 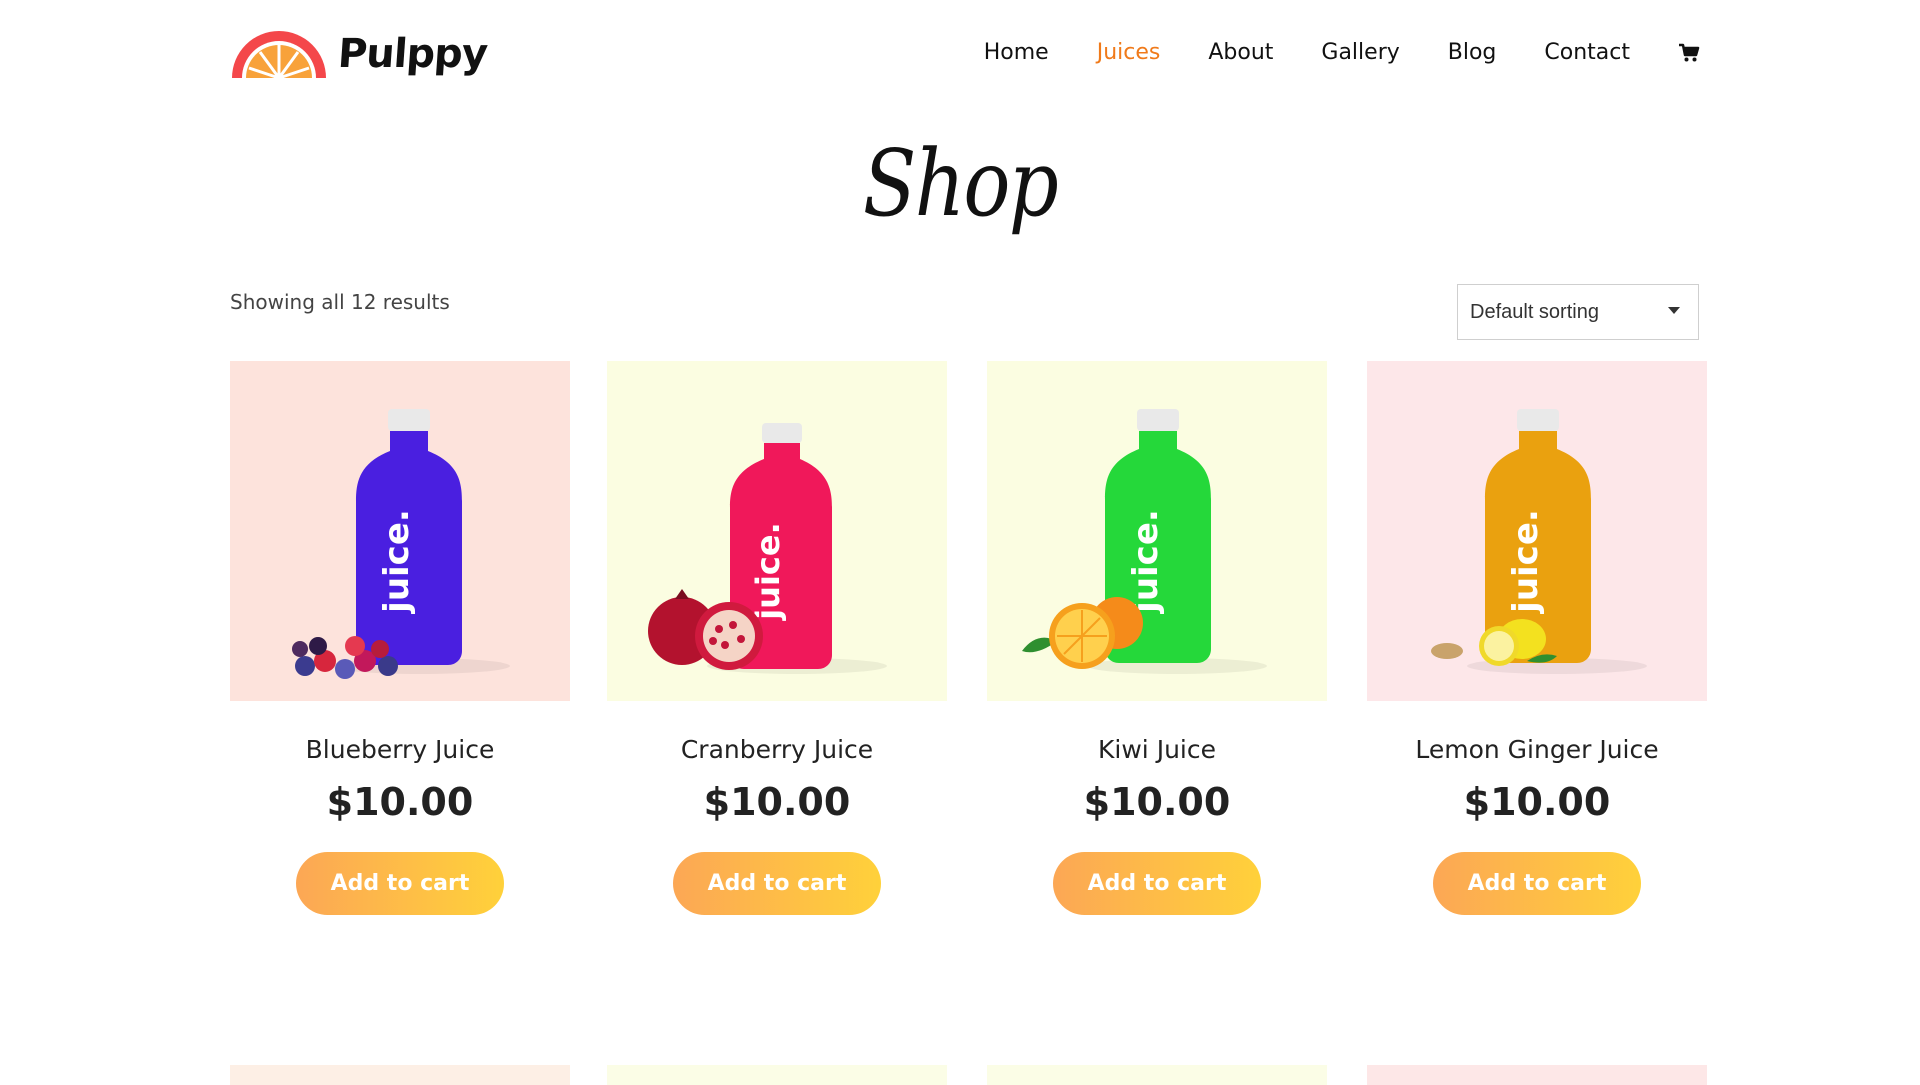 What do you see at coordinates (340, 302) in the screenshot?
I see `results-count: Showing all 12 results` at bounding box center [340, 302].